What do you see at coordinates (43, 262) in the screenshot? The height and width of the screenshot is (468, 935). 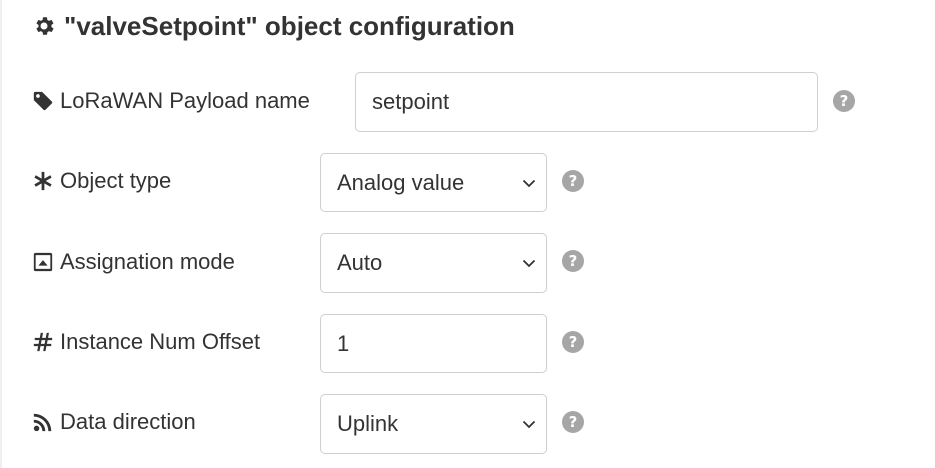 I see `caret-square-up-icon` at bounding box center [43, 262].